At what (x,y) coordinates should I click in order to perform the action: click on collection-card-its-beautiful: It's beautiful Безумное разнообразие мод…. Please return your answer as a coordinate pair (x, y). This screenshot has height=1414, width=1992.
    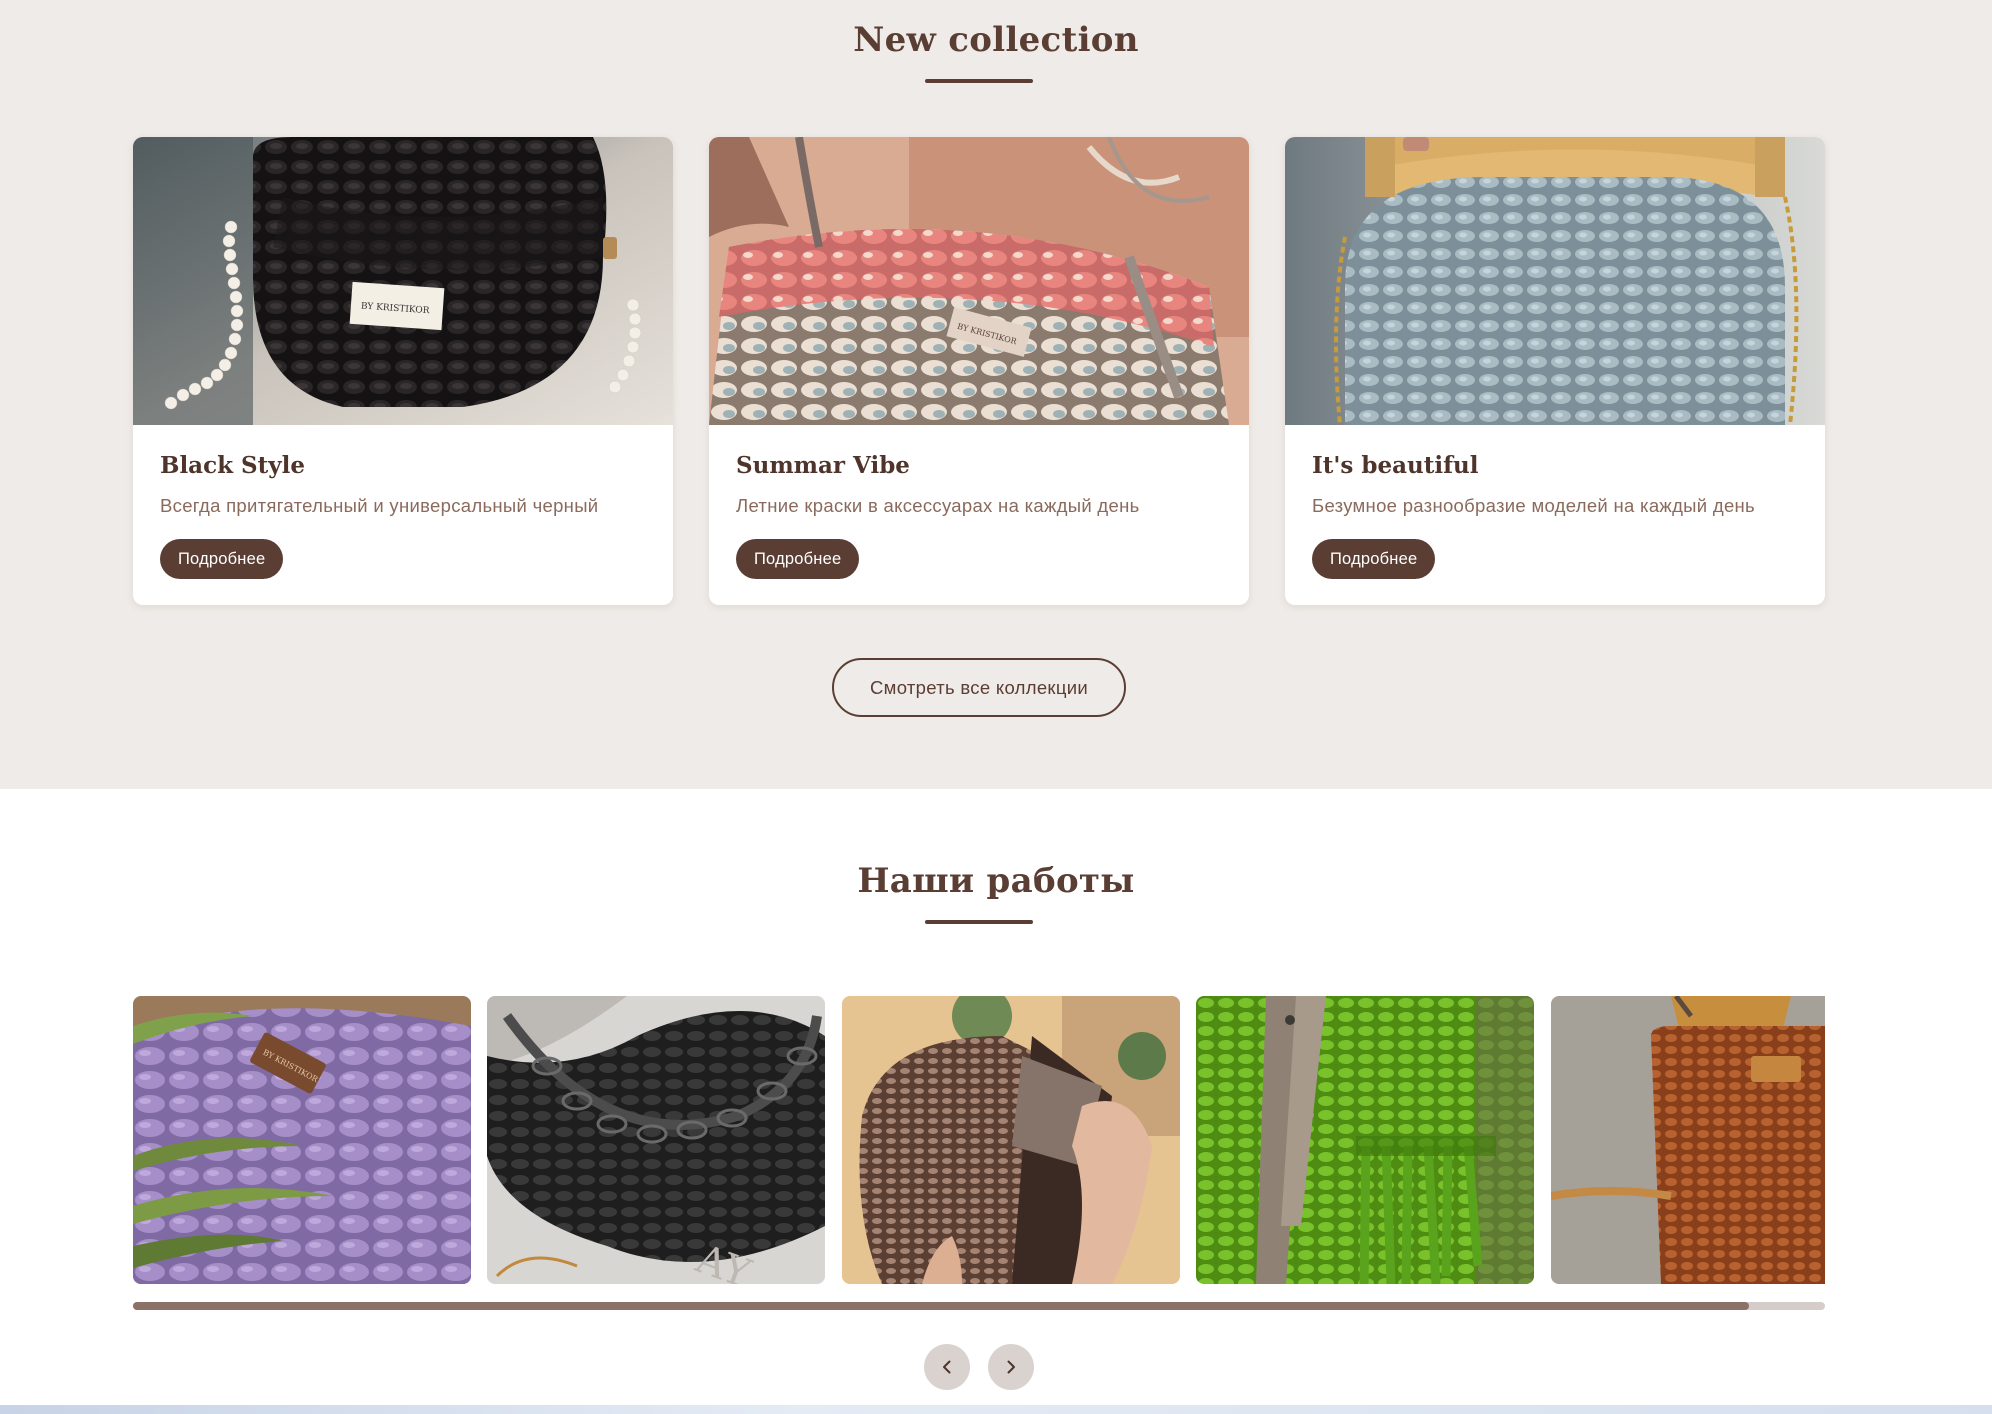
    Looking at the image, I should click on (1555, 371).